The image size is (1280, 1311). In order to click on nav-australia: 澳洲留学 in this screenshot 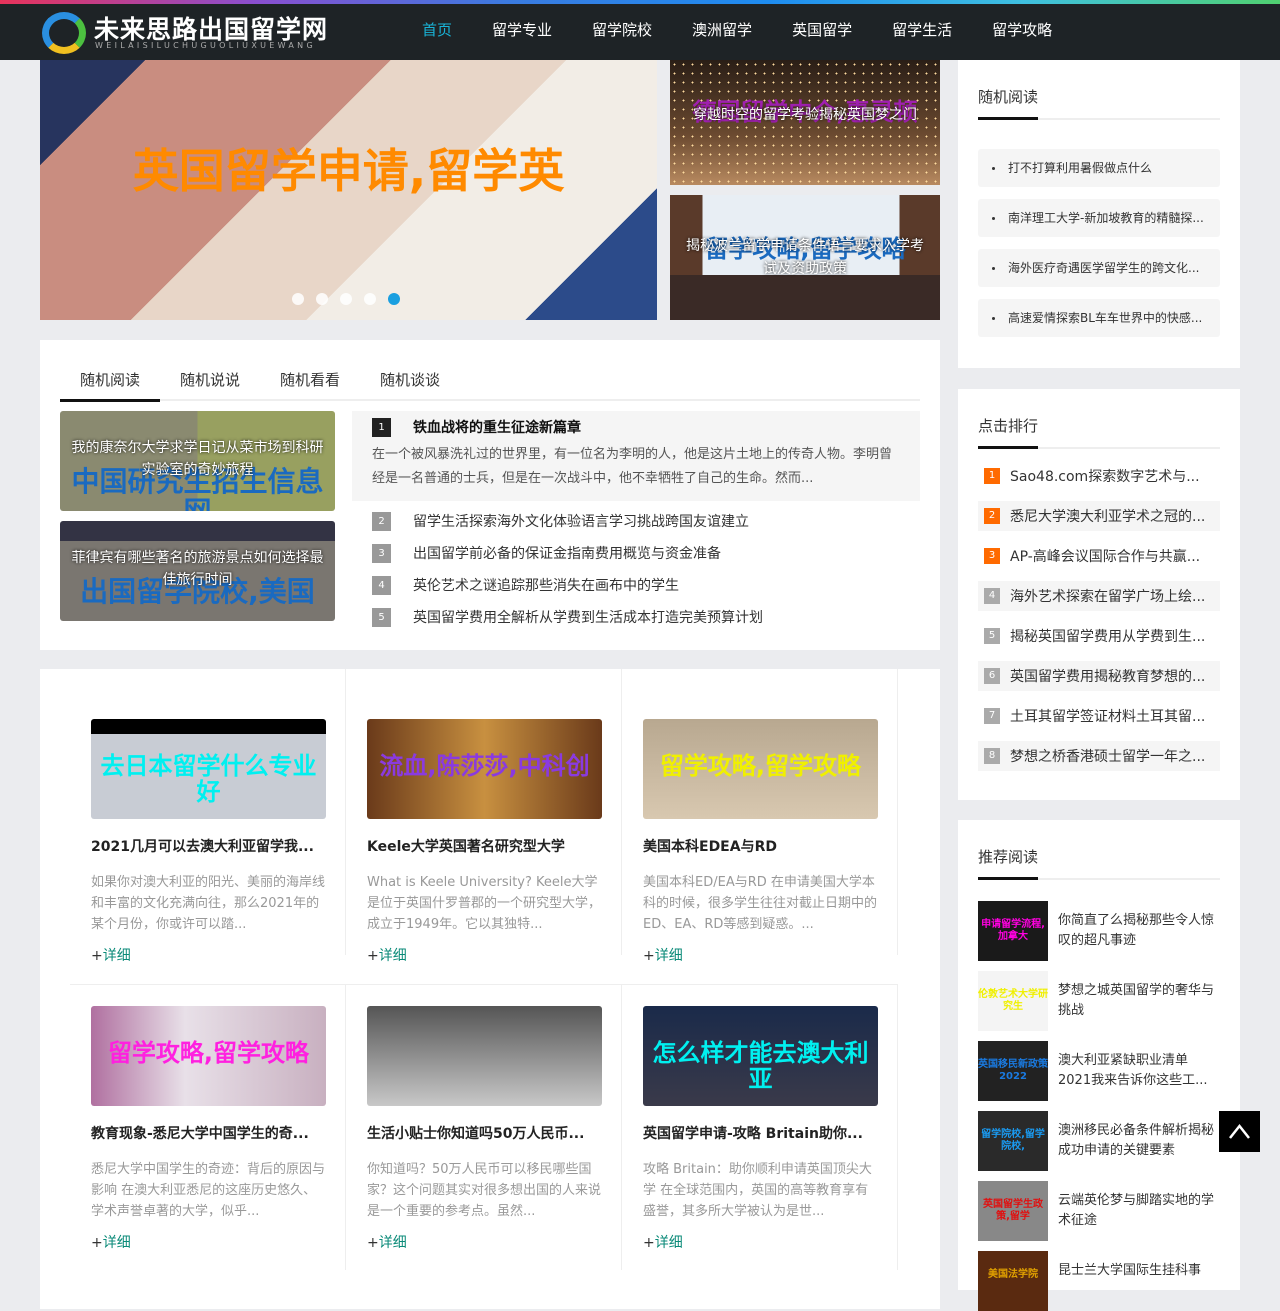, I will do `click(722, 32)`.